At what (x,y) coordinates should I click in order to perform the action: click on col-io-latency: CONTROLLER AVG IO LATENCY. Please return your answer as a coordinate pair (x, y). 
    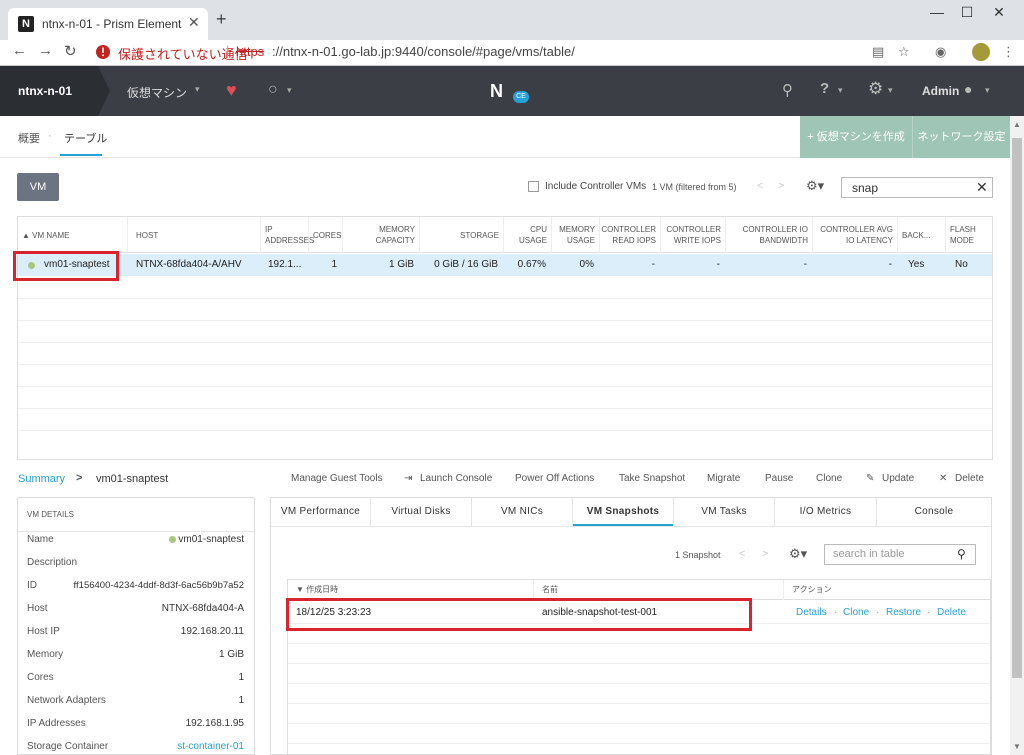
    Looking at the image, I should click on (855, 235).